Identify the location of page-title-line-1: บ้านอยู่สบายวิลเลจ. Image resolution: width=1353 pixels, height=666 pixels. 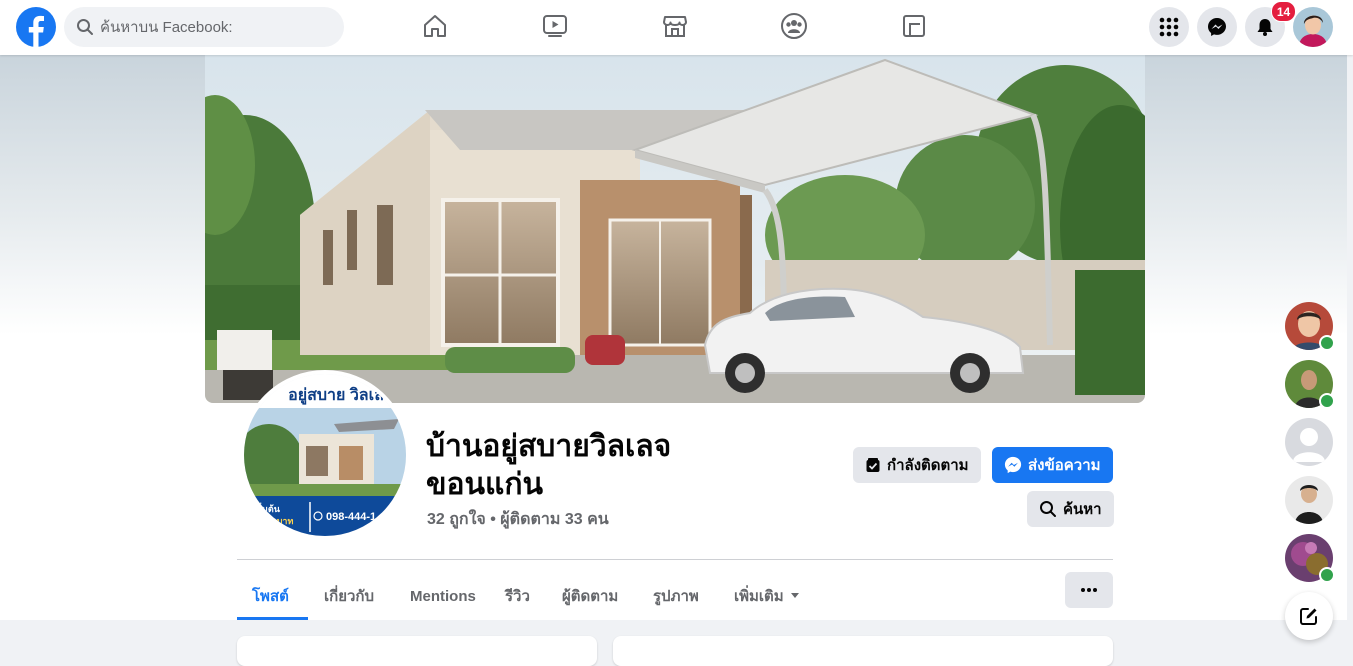
(549, 446).